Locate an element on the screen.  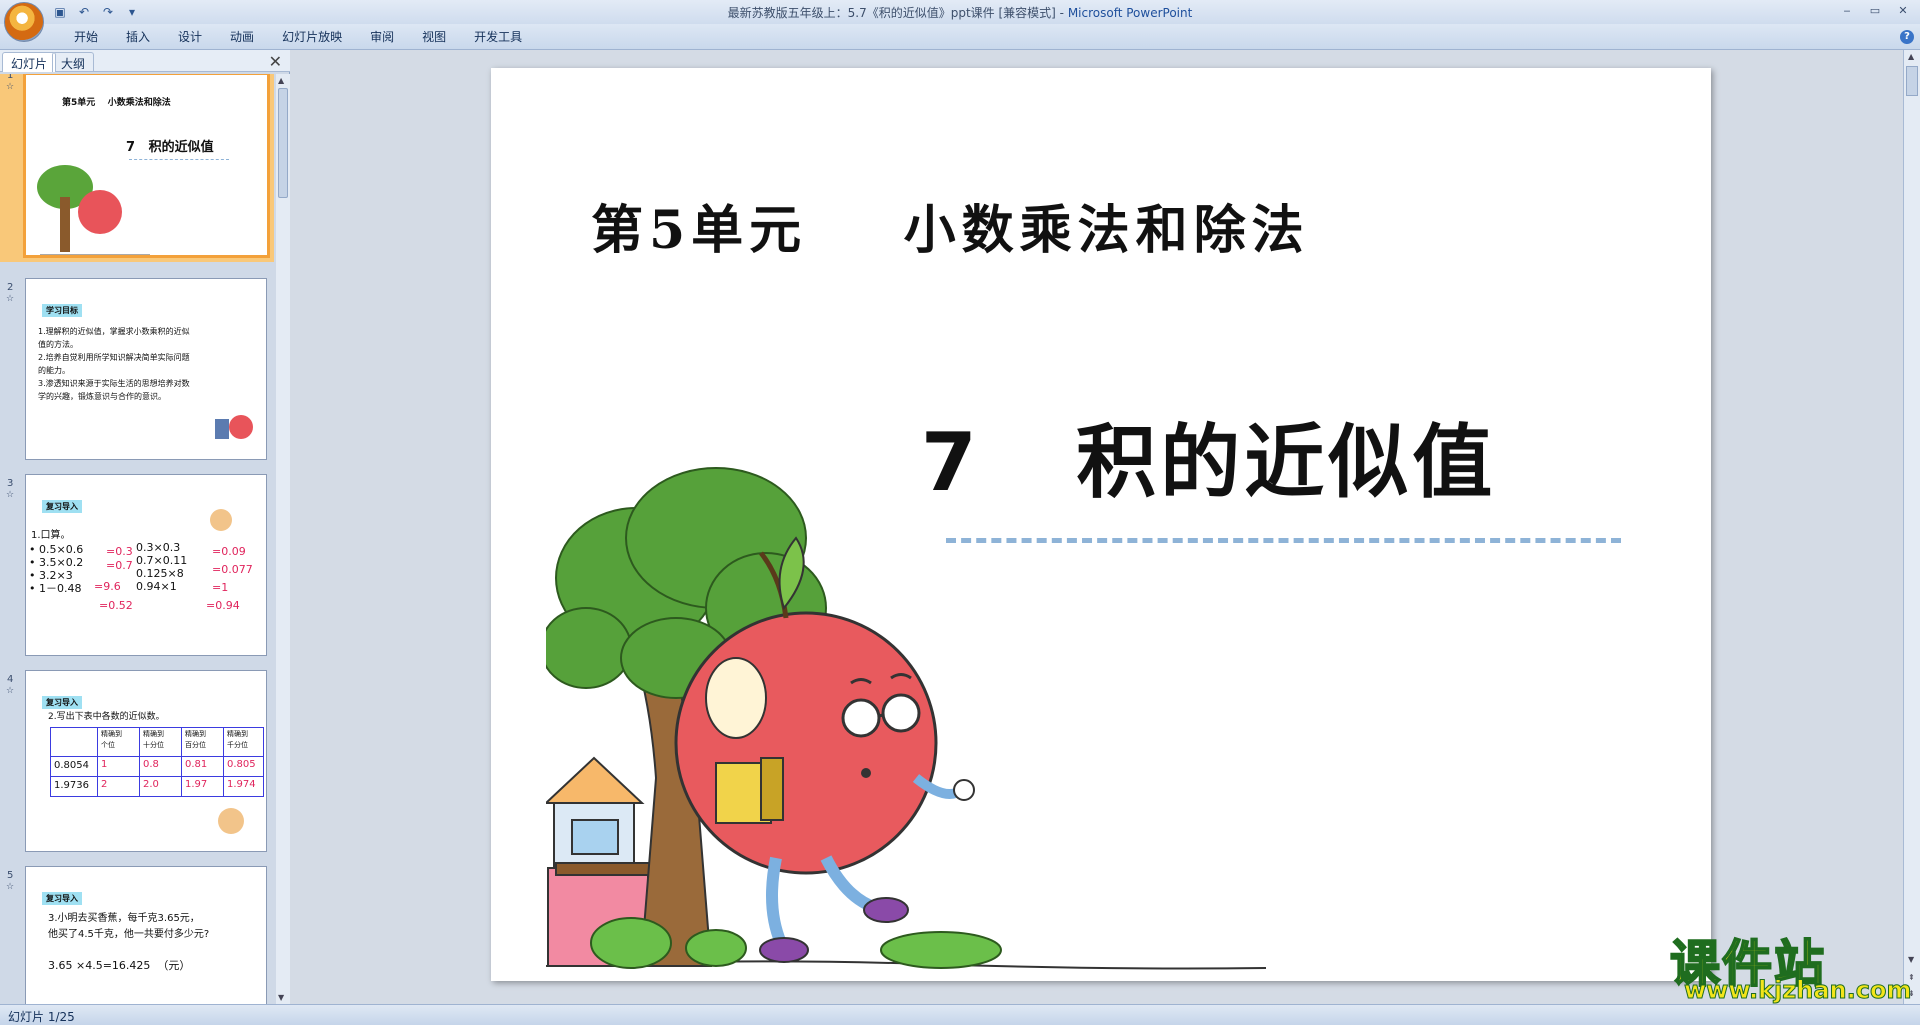
slide-unit-title: 第5单元 小数乘法和除法 is located at coordinates (950, 225).